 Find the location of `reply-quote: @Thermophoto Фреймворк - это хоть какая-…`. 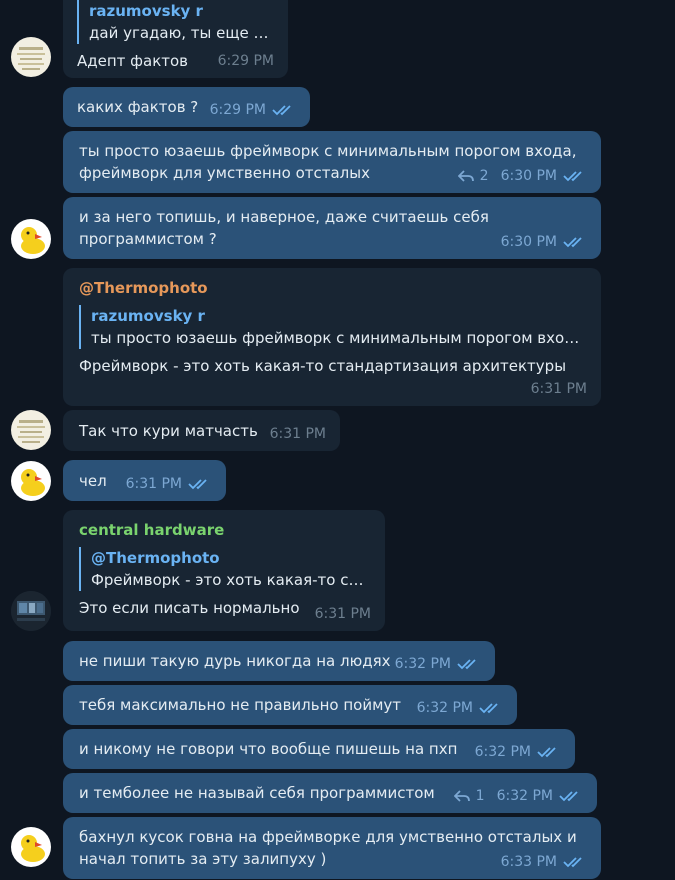

reply-quote: @Thermophoto Фреймворк - это хоть какая-… is located at coordinates (224, 569).